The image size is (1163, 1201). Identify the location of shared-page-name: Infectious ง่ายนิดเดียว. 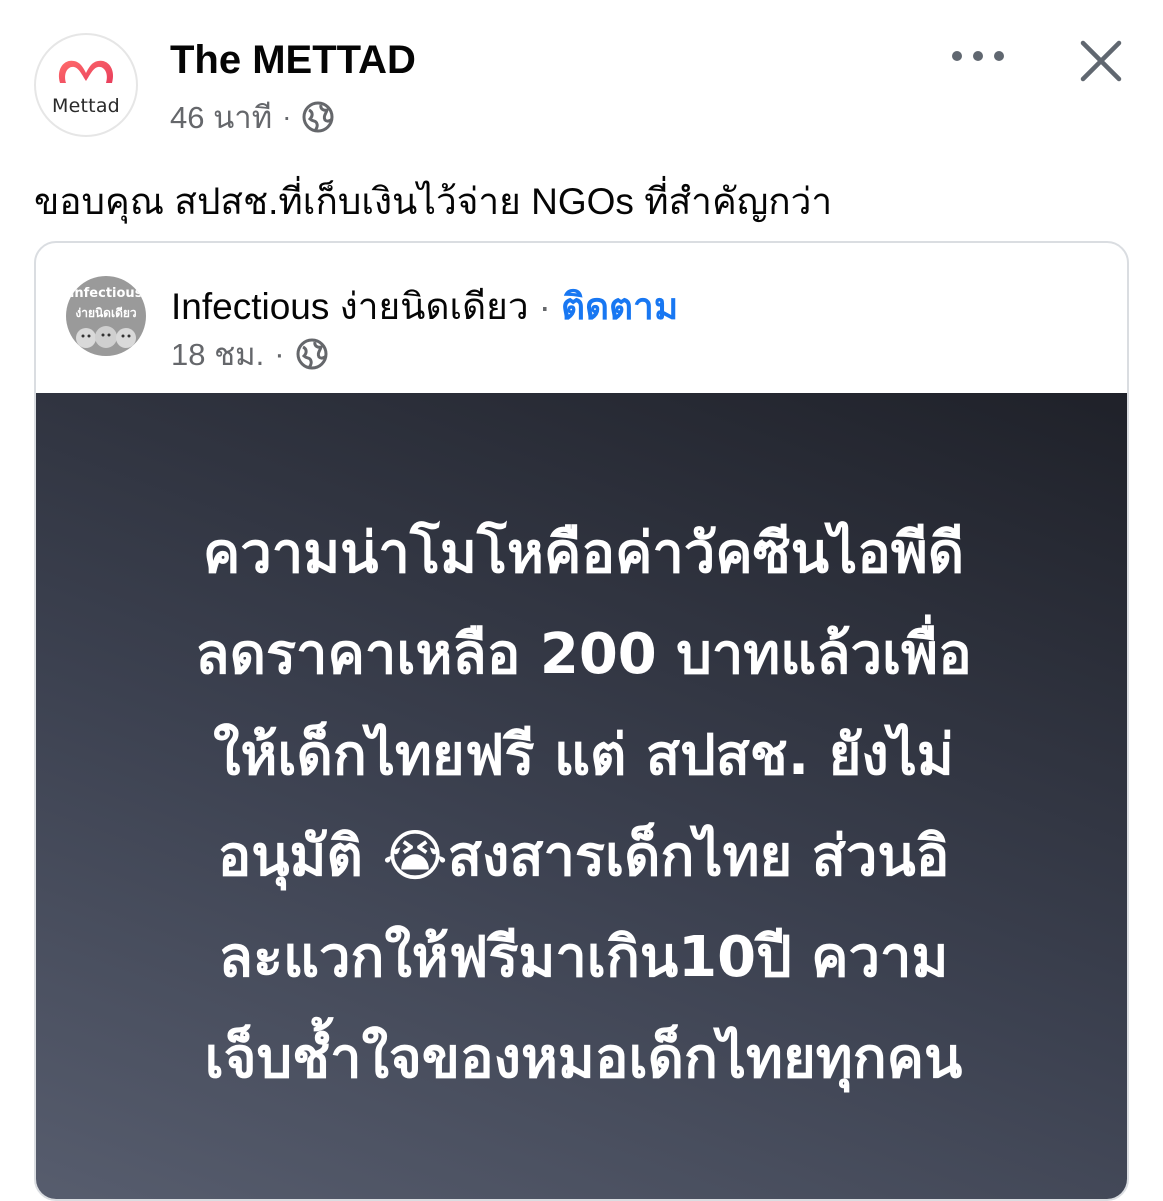
(350, 306).